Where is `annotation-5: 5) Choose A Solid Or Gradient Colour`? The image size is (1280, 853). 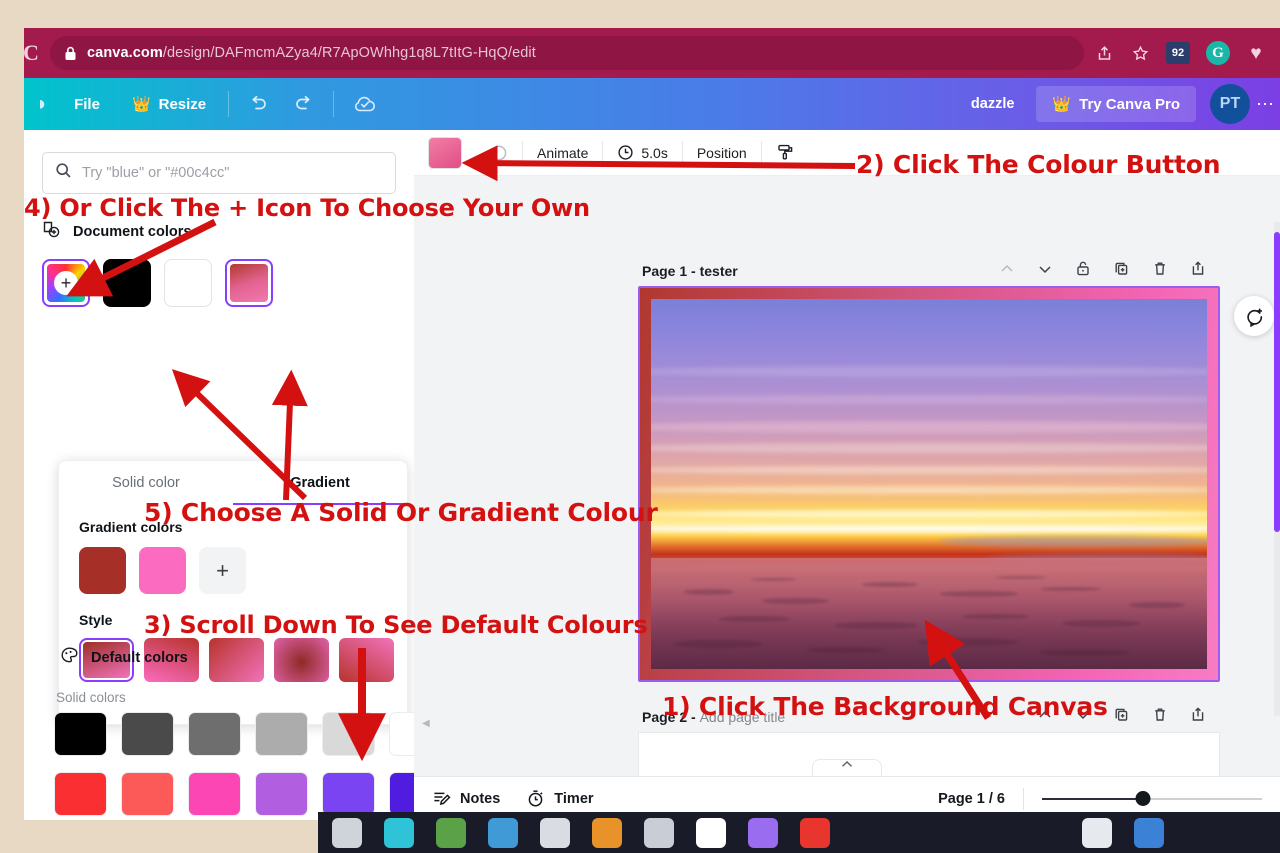 annotation-5: 5) Choose A Solid Or Gradient Colour is located at coordinates (401, 512).